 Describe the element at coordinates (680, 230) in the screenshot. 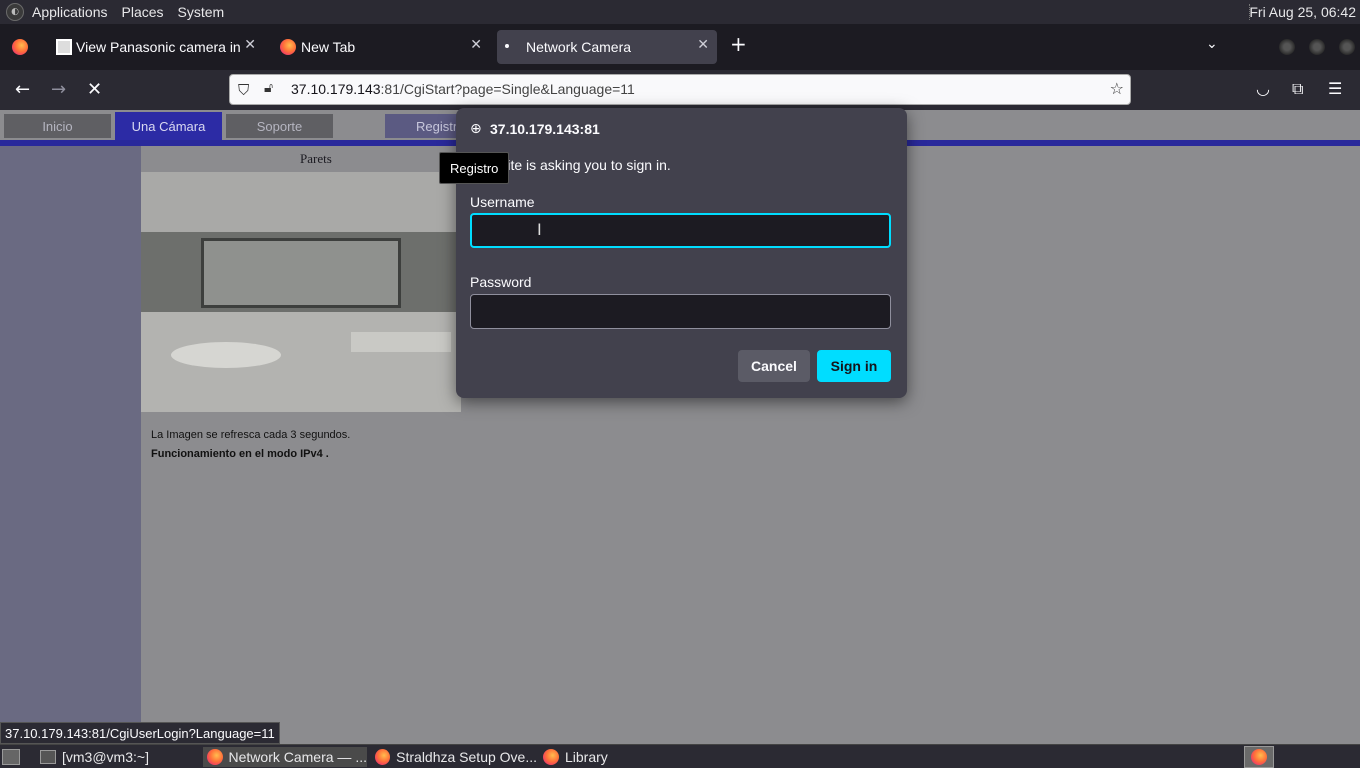

I see `username-input` at that location.